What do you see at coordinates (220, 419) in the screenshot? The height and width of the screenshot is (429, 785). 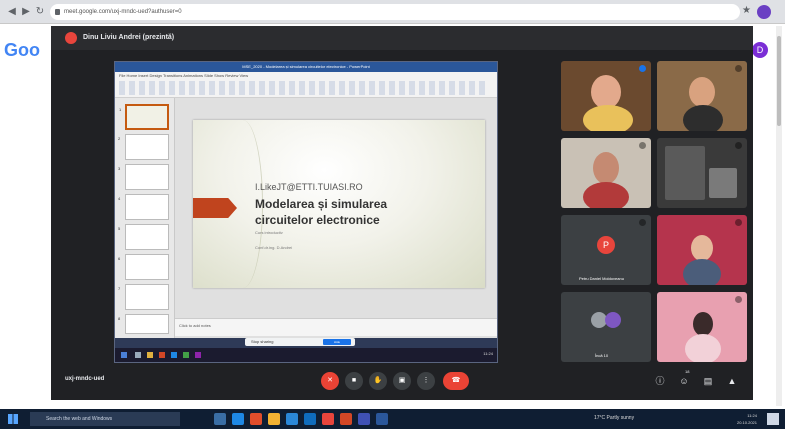 I see `task-view-icon` at bounding box center [220, 419].